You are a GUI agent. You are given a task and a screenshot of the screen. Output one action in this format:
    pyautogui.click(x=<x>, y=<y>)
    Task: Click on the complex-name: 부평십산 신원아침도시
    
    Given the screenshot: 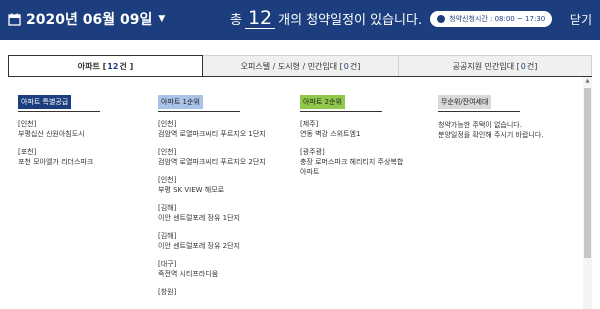 What is the action you would take?
    pyautogui.click(x=59, y=134)
    